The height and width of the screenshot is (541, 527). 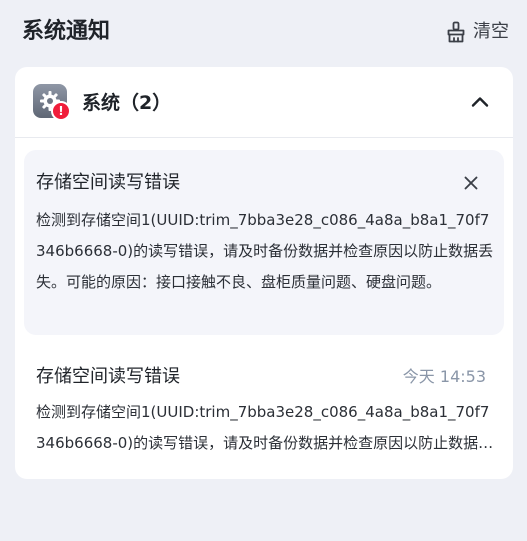 I want to click on notification-header: 系统通知 清空, so click(x=263, y=33).